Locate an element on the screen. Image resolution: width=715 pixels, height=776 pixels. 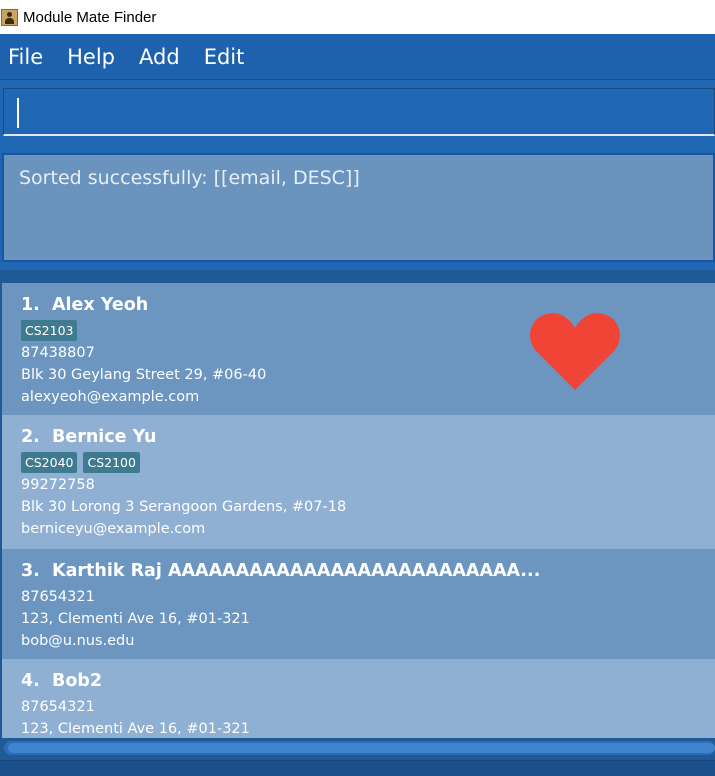
address-book-icon is located at coordinates (9, 17).